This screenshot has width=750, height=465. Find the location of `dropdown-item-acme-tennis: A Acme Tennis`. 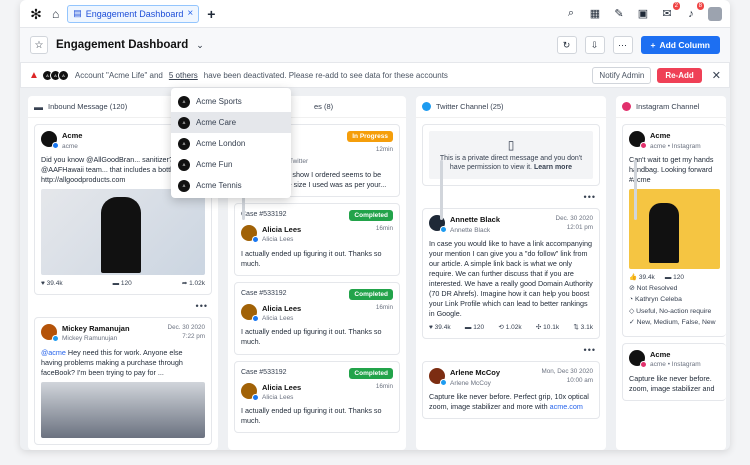

dropdown-item-acme-tennis: A Acme Tennis is located at coordinates (231, 185).